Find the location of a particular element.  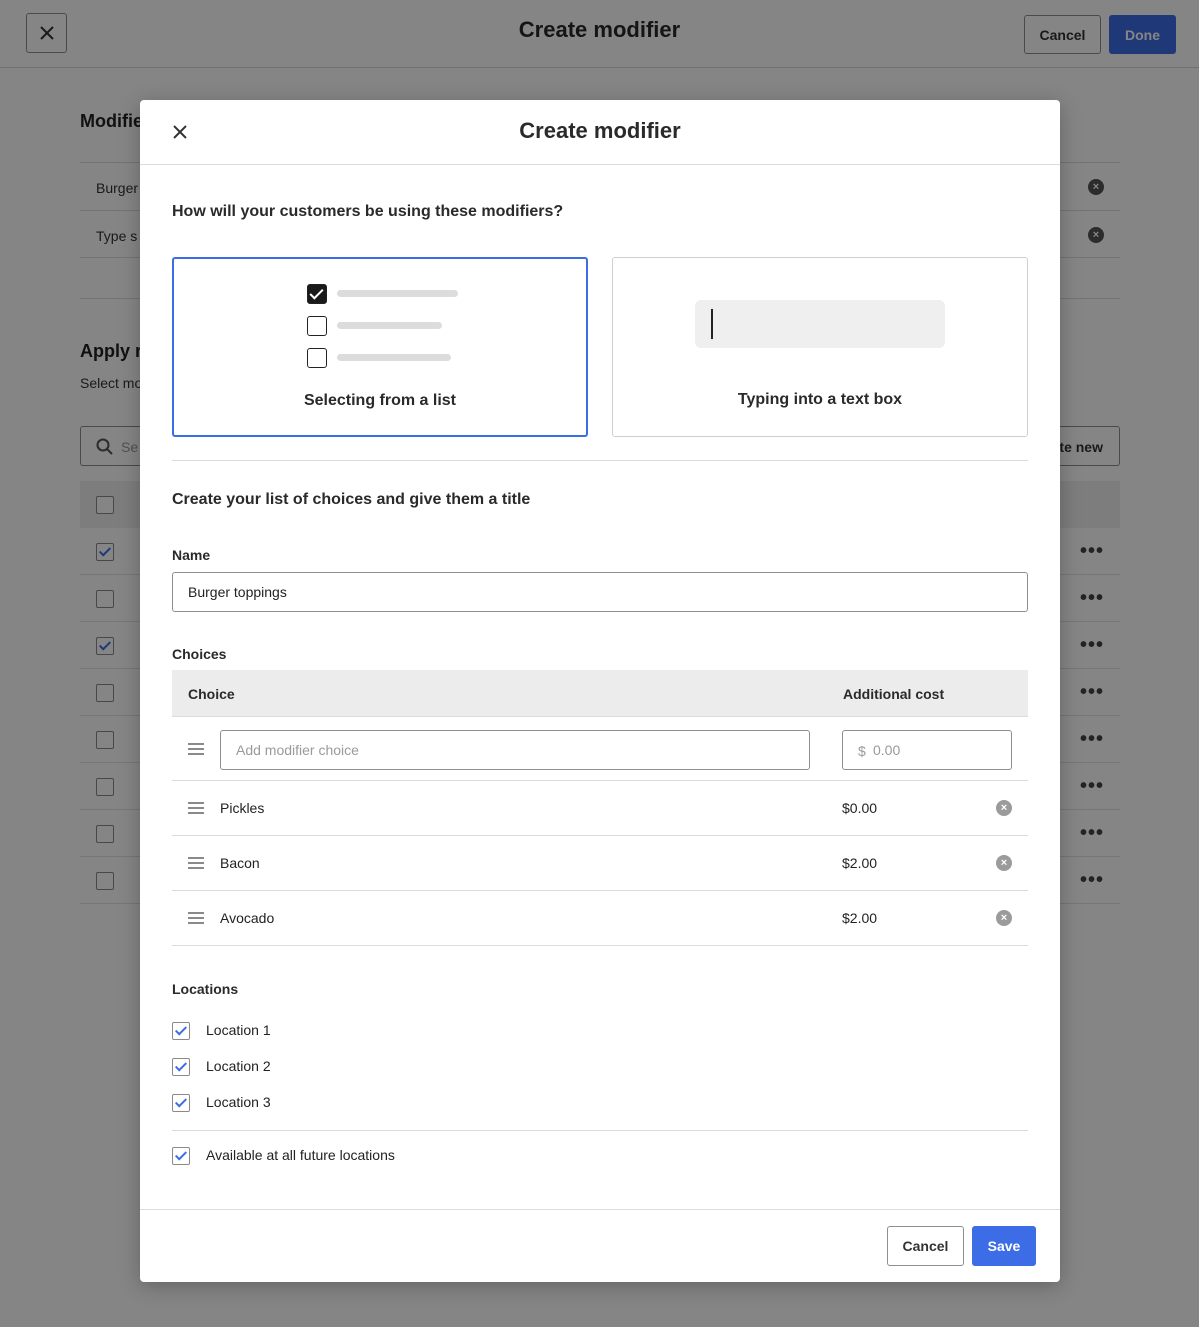

cost-column-header: Additional cost is located at coordinates (894, 694).